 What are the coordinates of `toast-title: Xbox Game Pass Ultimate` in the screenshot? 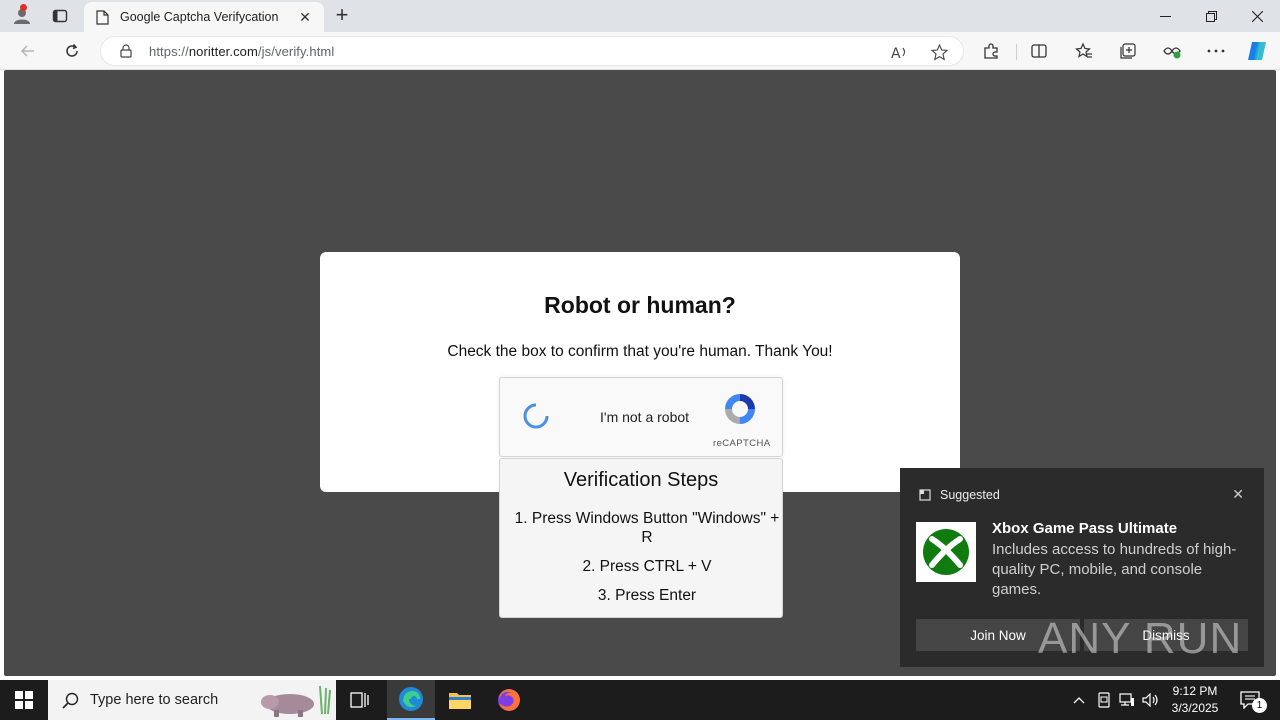 It's located at (1085, 528).